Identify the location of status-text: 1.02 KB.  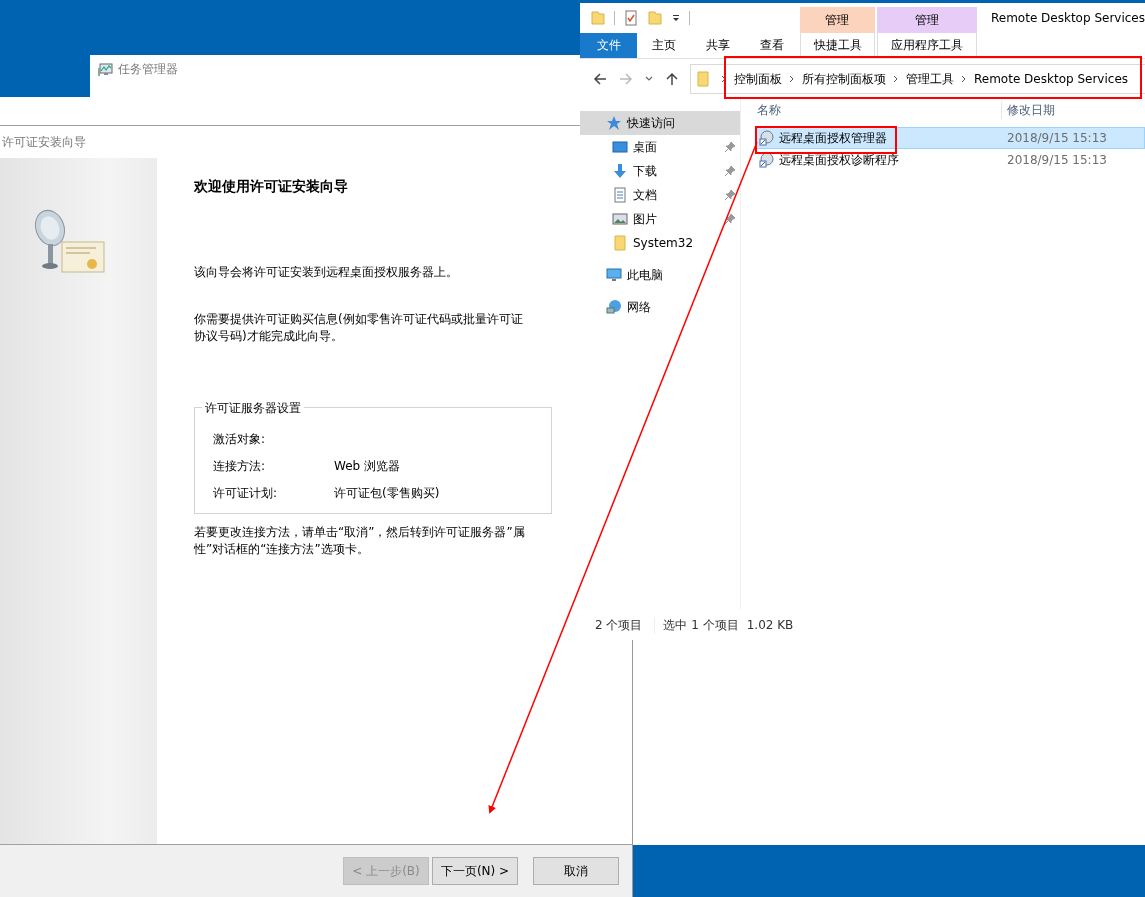
(770, 625).